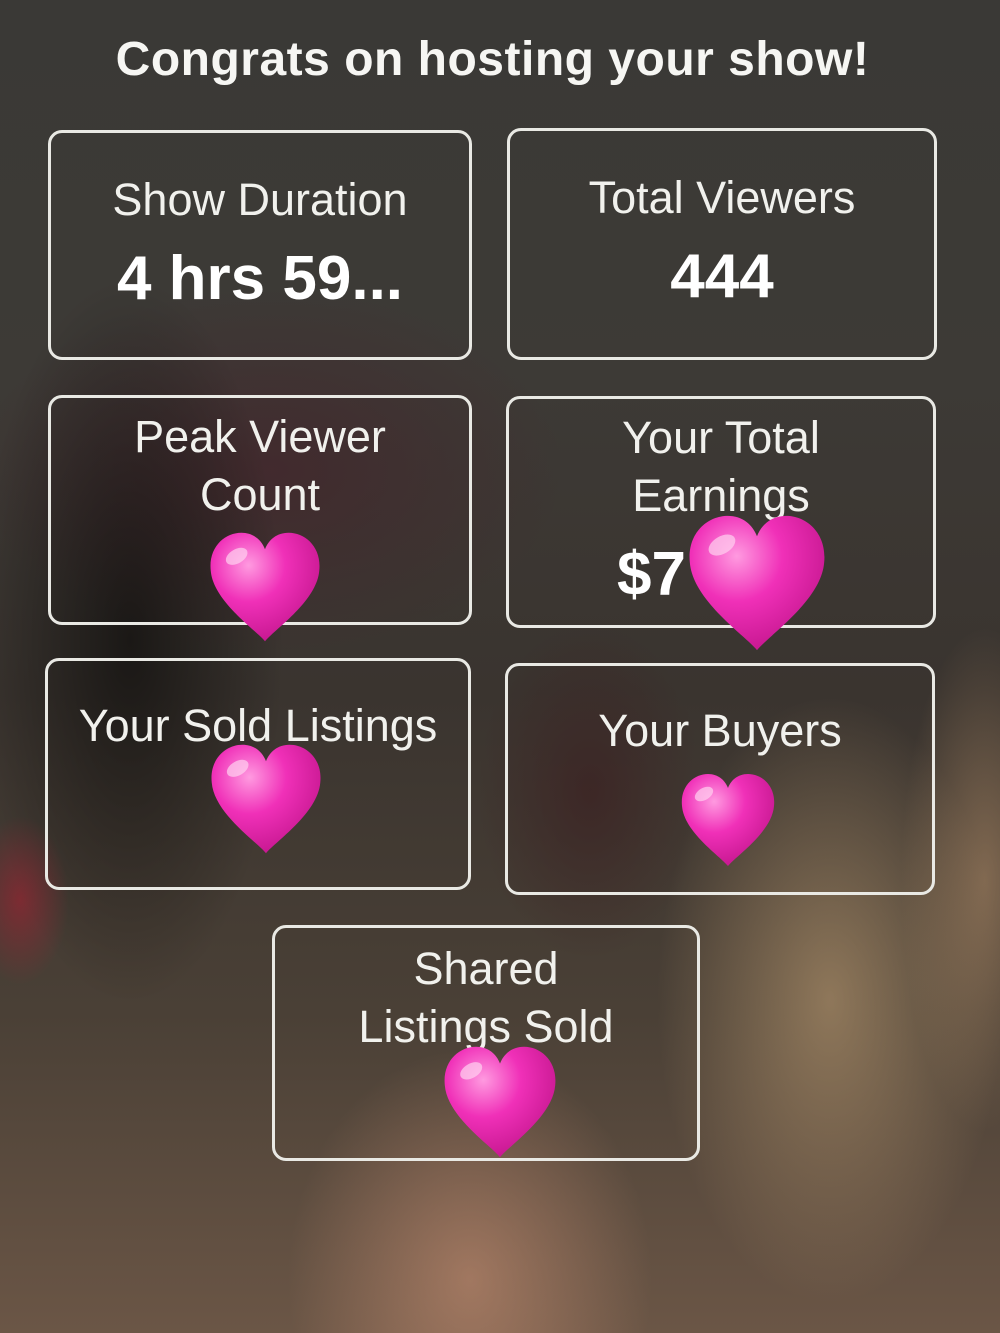 The height and width of the screenshot is (1333, 1000). What do you see at coordinates (486, 968) in the screenshot?
I see `shared-listings-sold-label-line1: Shared` at bounding box center [486, 968].